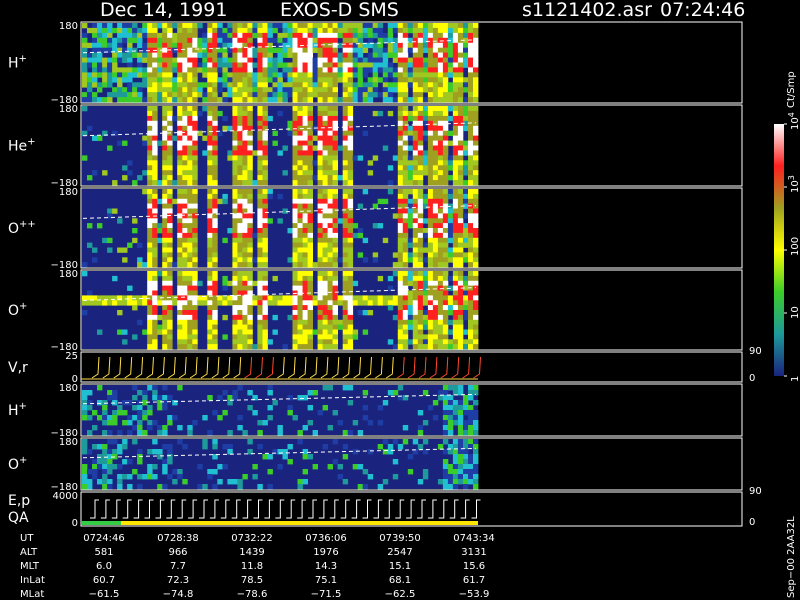 Image resolution: width=800 pixels, height=600 pixels. Describe the element at coordinates (325, 552) in the screenshot. I see `footer-cell: 1976` at that location.